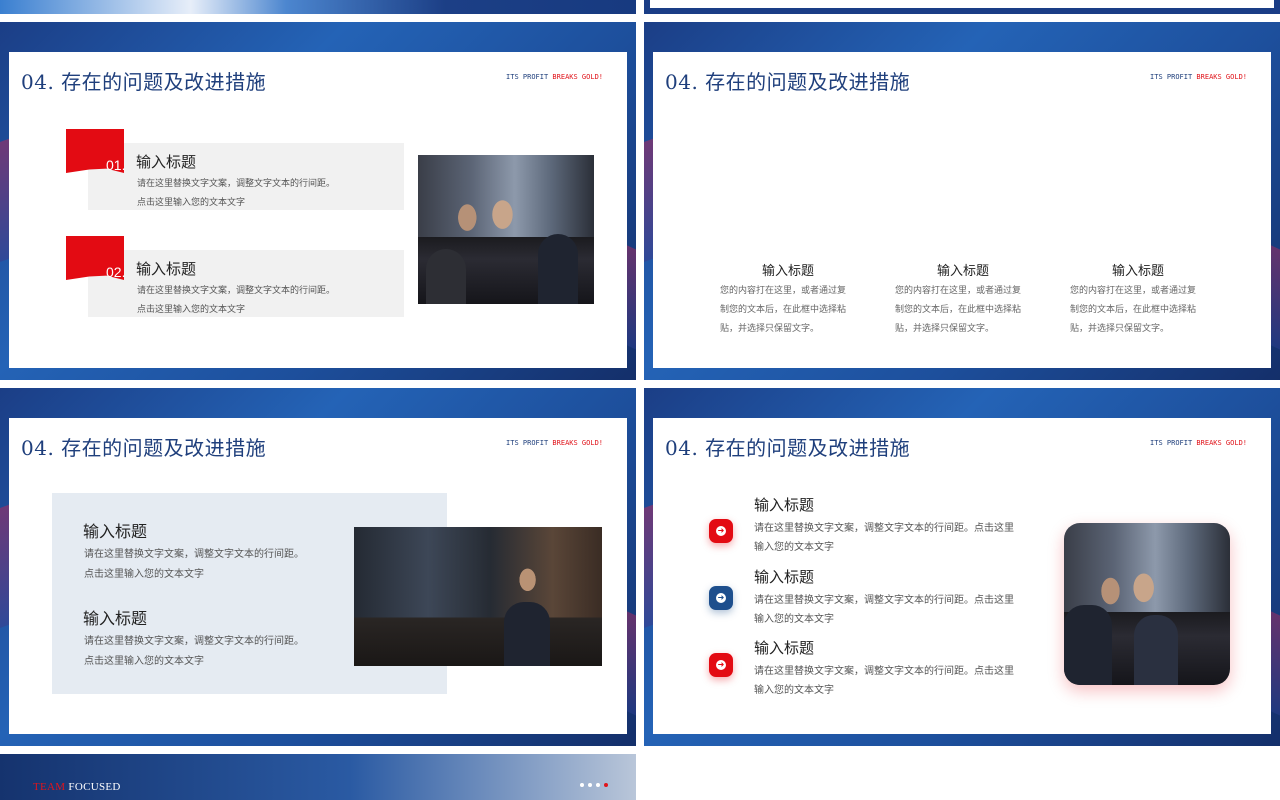  What do you see at coordinates (116, 272) in the screenshot?
I see `item-number: 02.` at bounding box center [116, 272].